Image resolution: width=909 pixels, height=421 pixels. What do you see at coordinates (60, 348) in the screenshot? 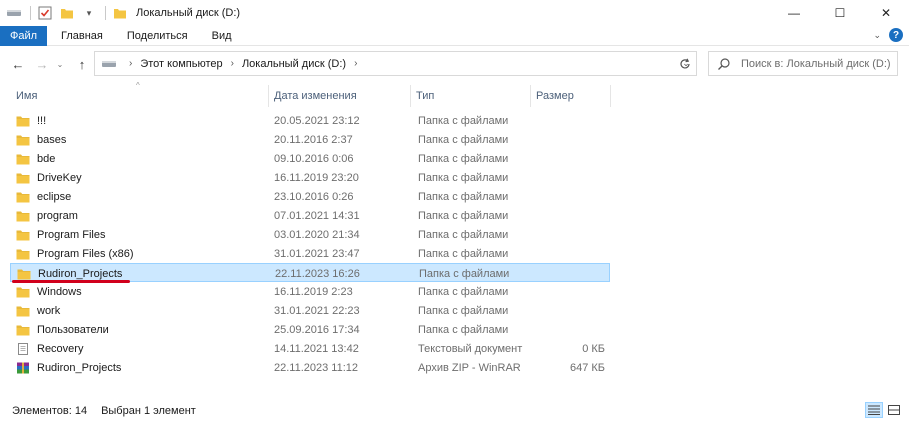
I see `file-name: Recovery` at bounding box center [60, 348].